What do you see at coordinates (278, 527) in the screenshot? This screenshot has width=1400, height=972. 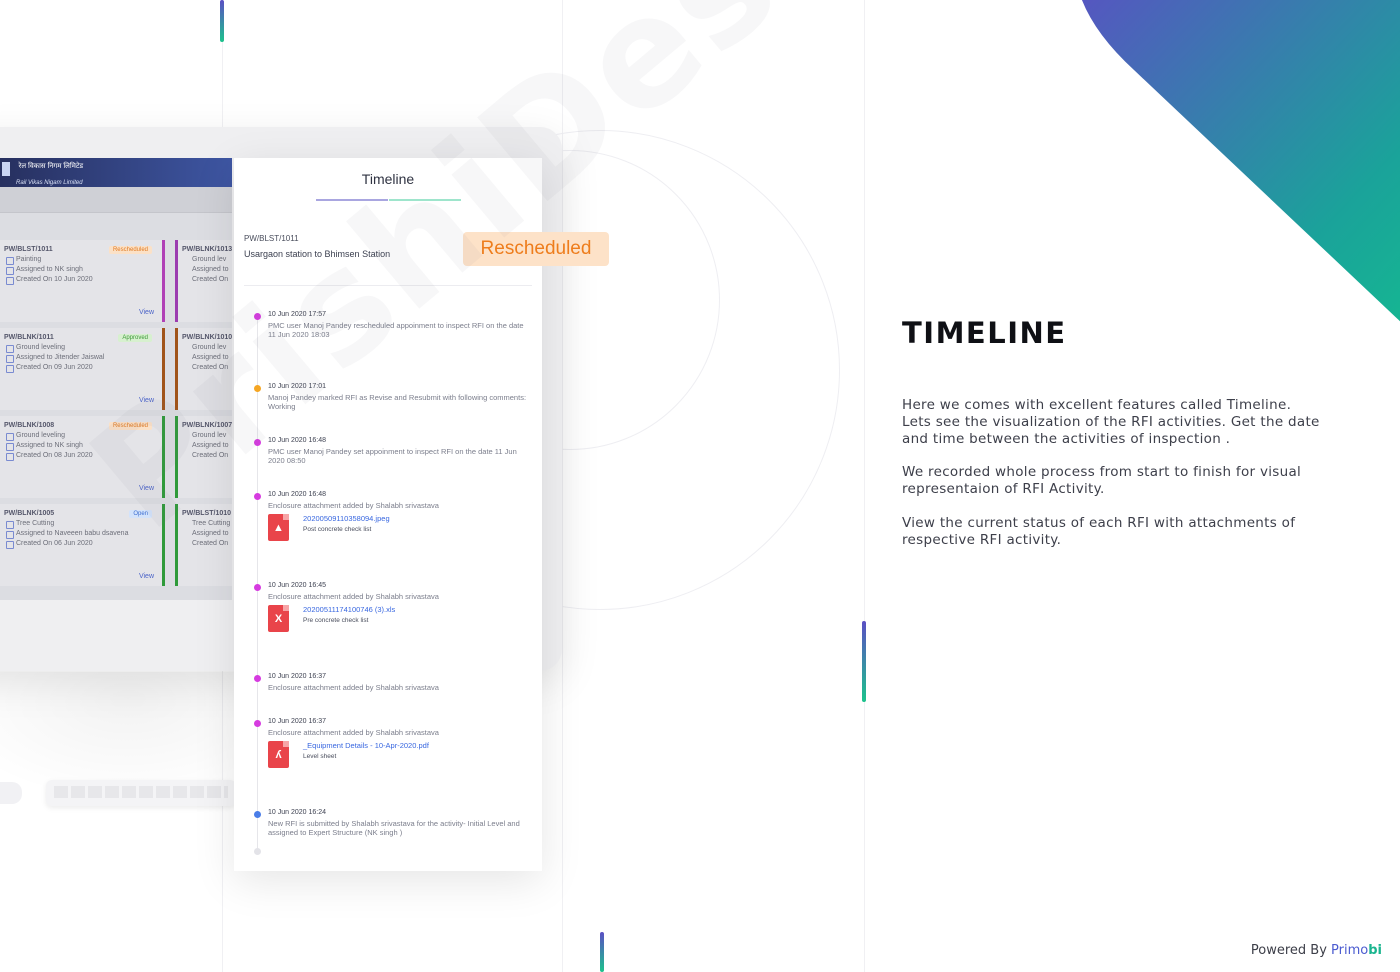 I see `image-file-icon: ▲` at bounding box center [278, 527].